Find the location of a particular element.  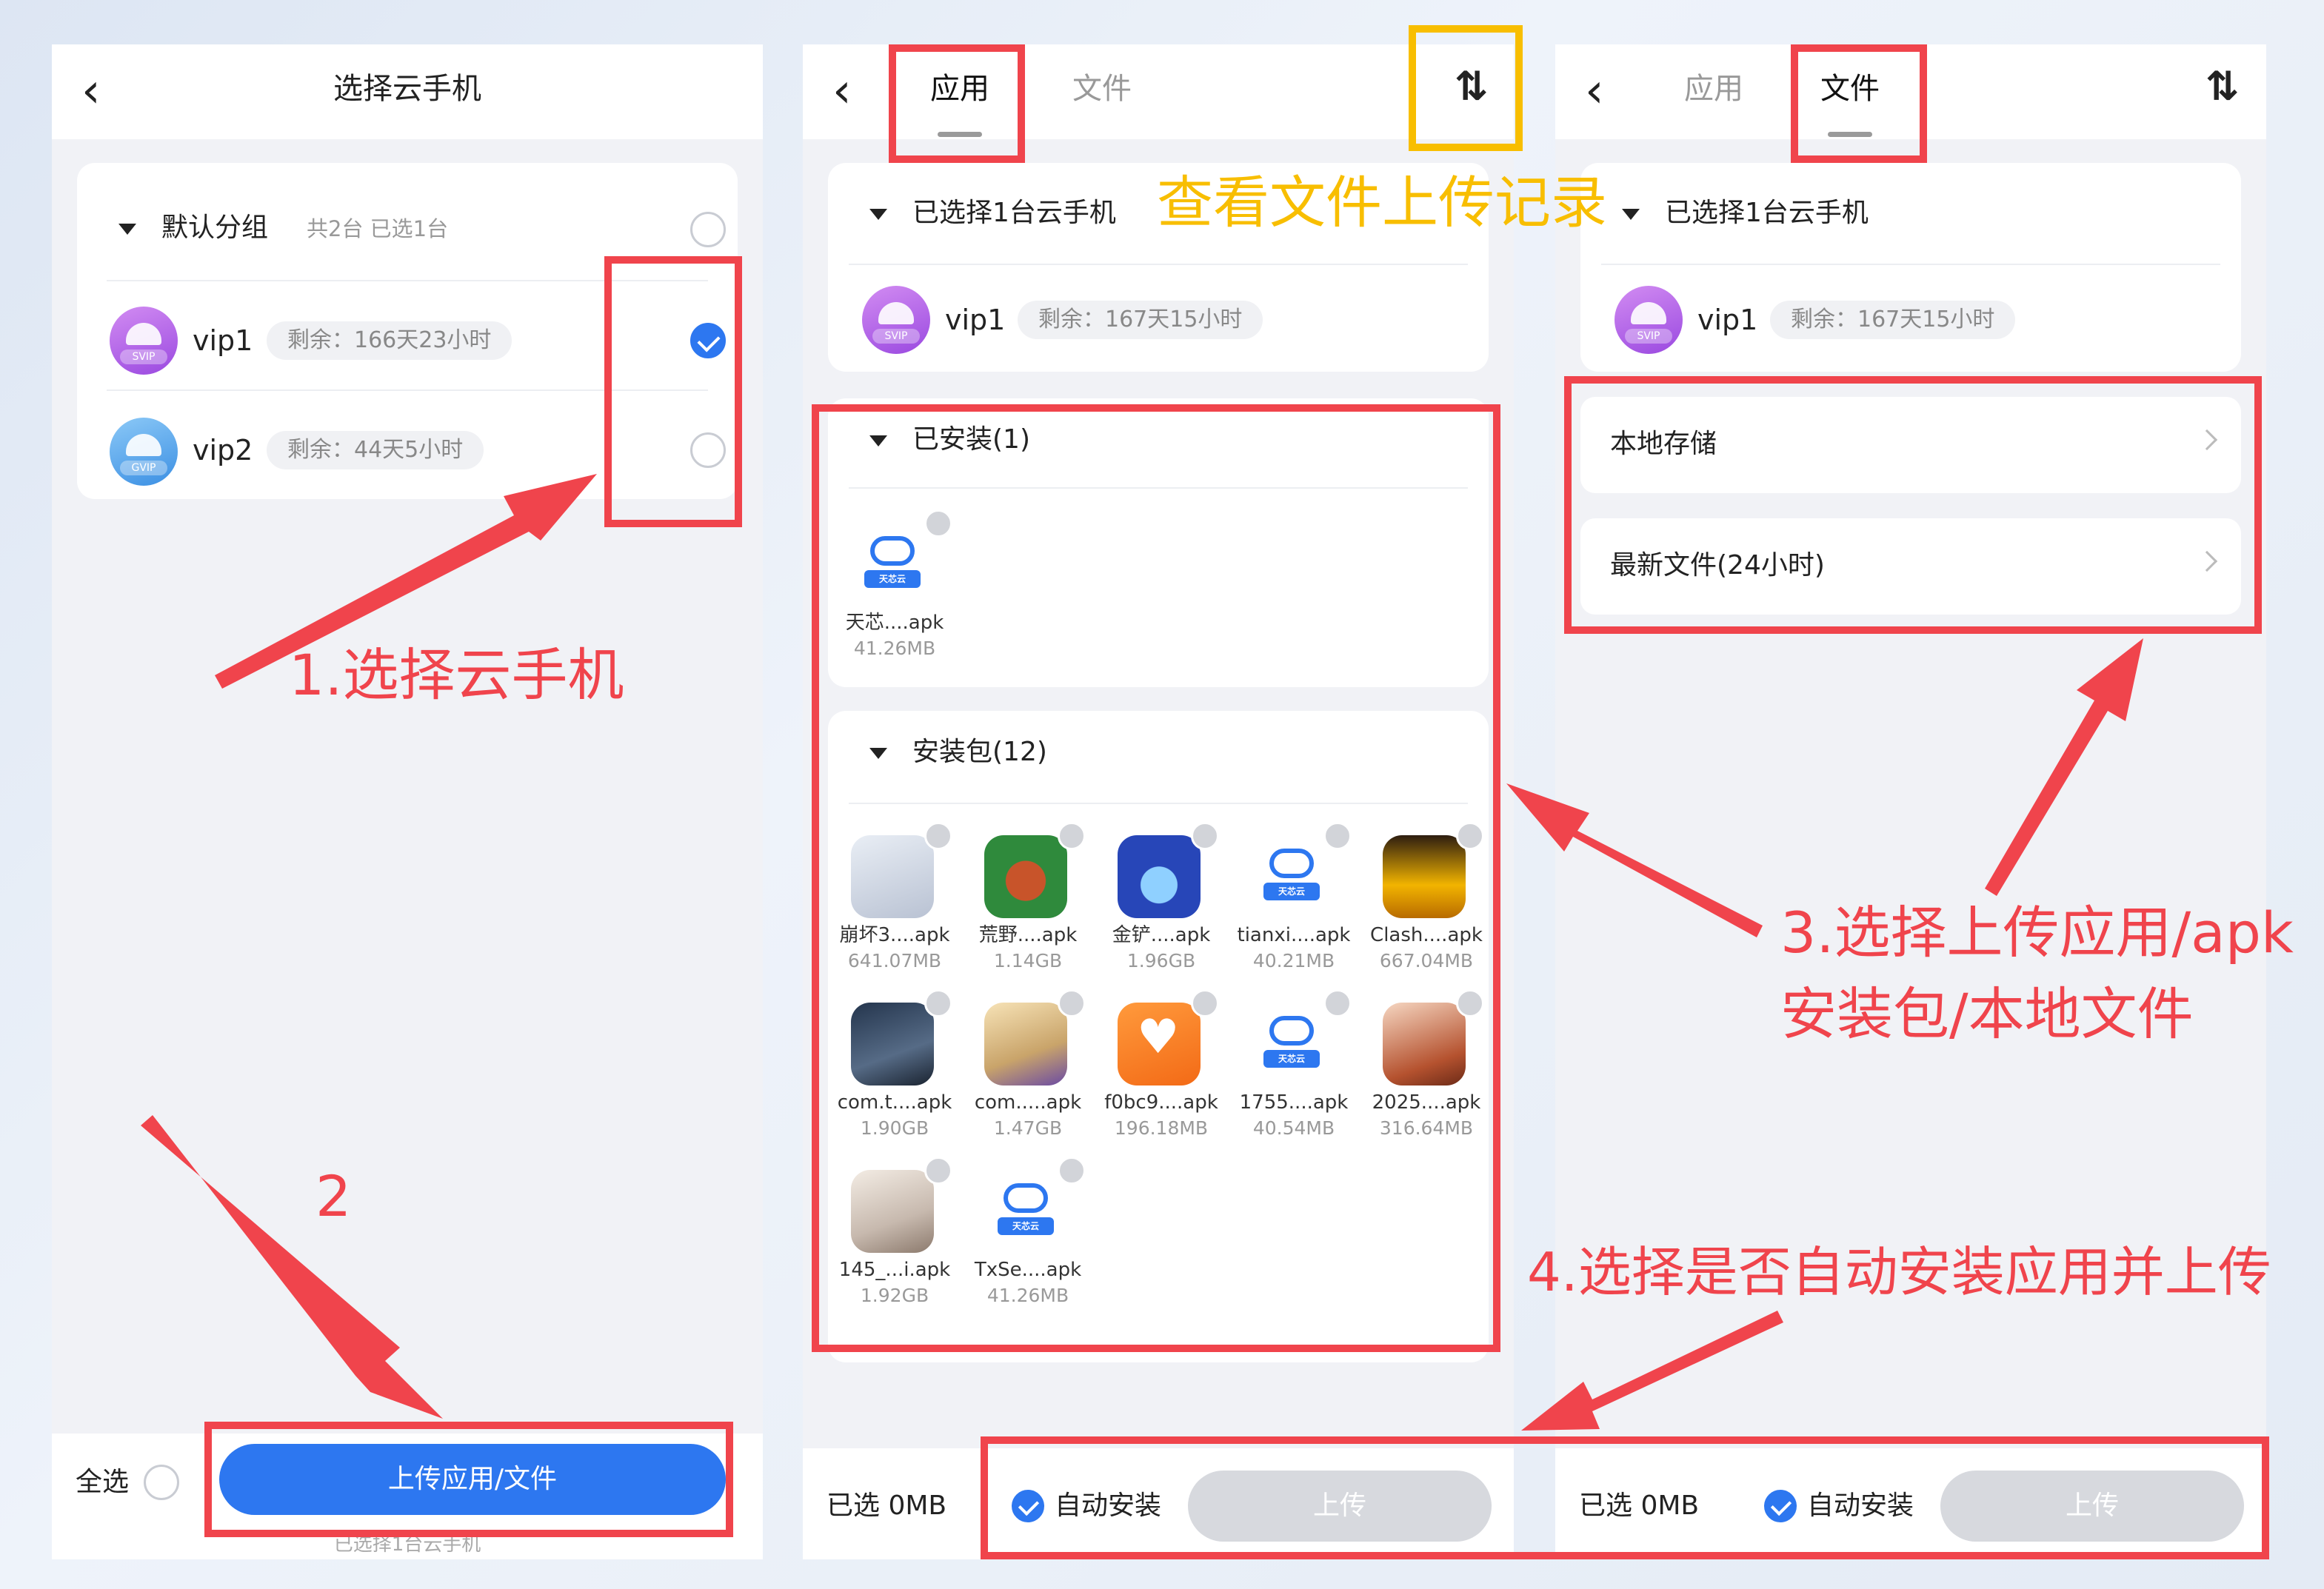

remaining-time: 剩余：166天23小时 is located at coordinates (389, 340).